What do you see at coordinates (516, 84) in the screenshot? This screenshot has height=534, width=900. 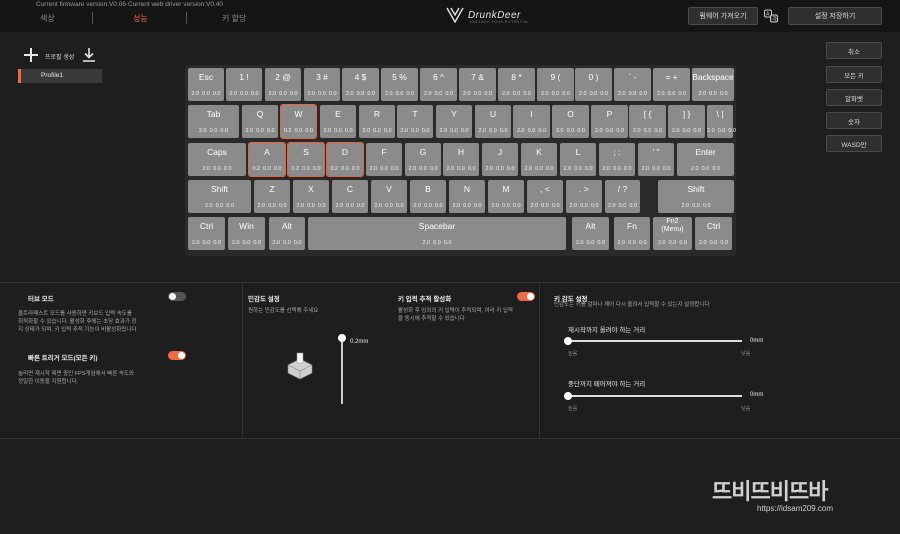 I see `key-8: 8 * 2.0 0.0 0.0` at bounding box center [516, 84].